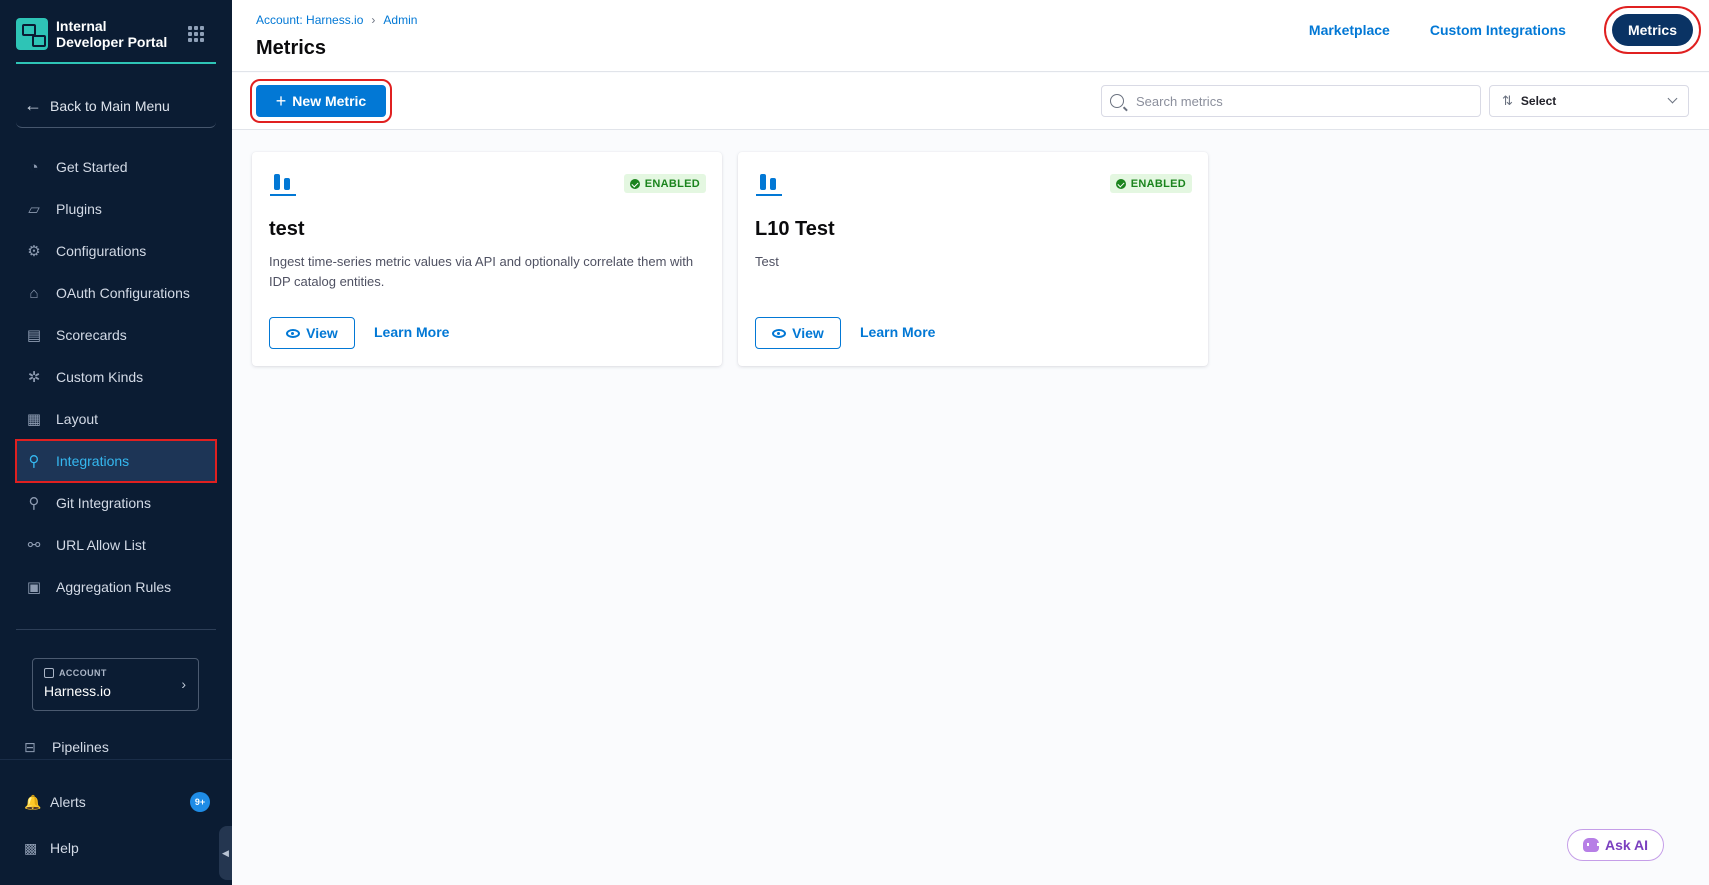 This screenshot has width=1709, height=885. What do you see at coordinates (1538, 101) in the screenshot?
I see `sort-select-label: Select` at bounding box center [1538, 101].